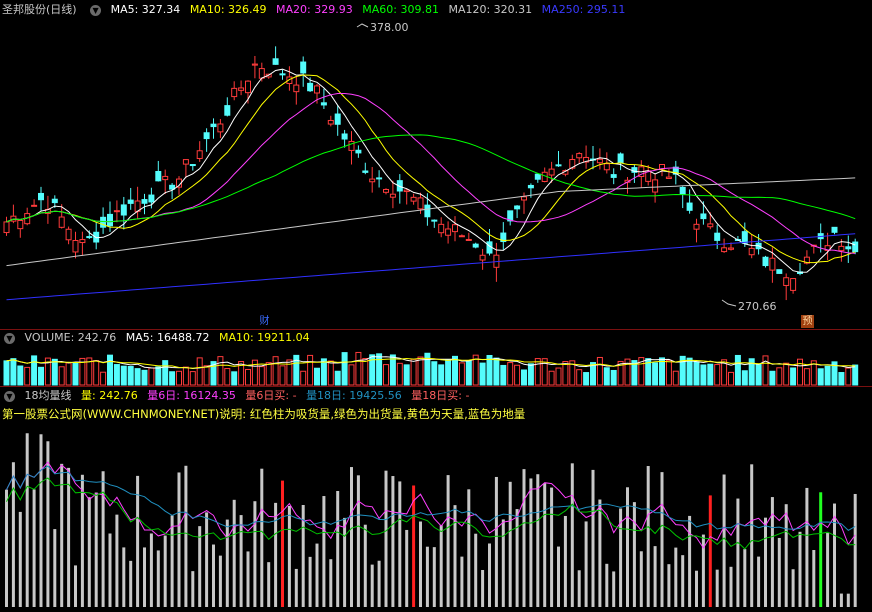  What do you see at coordinates (807, 321) in the screenshot?
I see `forecast-marker: 预` at bounding box center [807, 321].